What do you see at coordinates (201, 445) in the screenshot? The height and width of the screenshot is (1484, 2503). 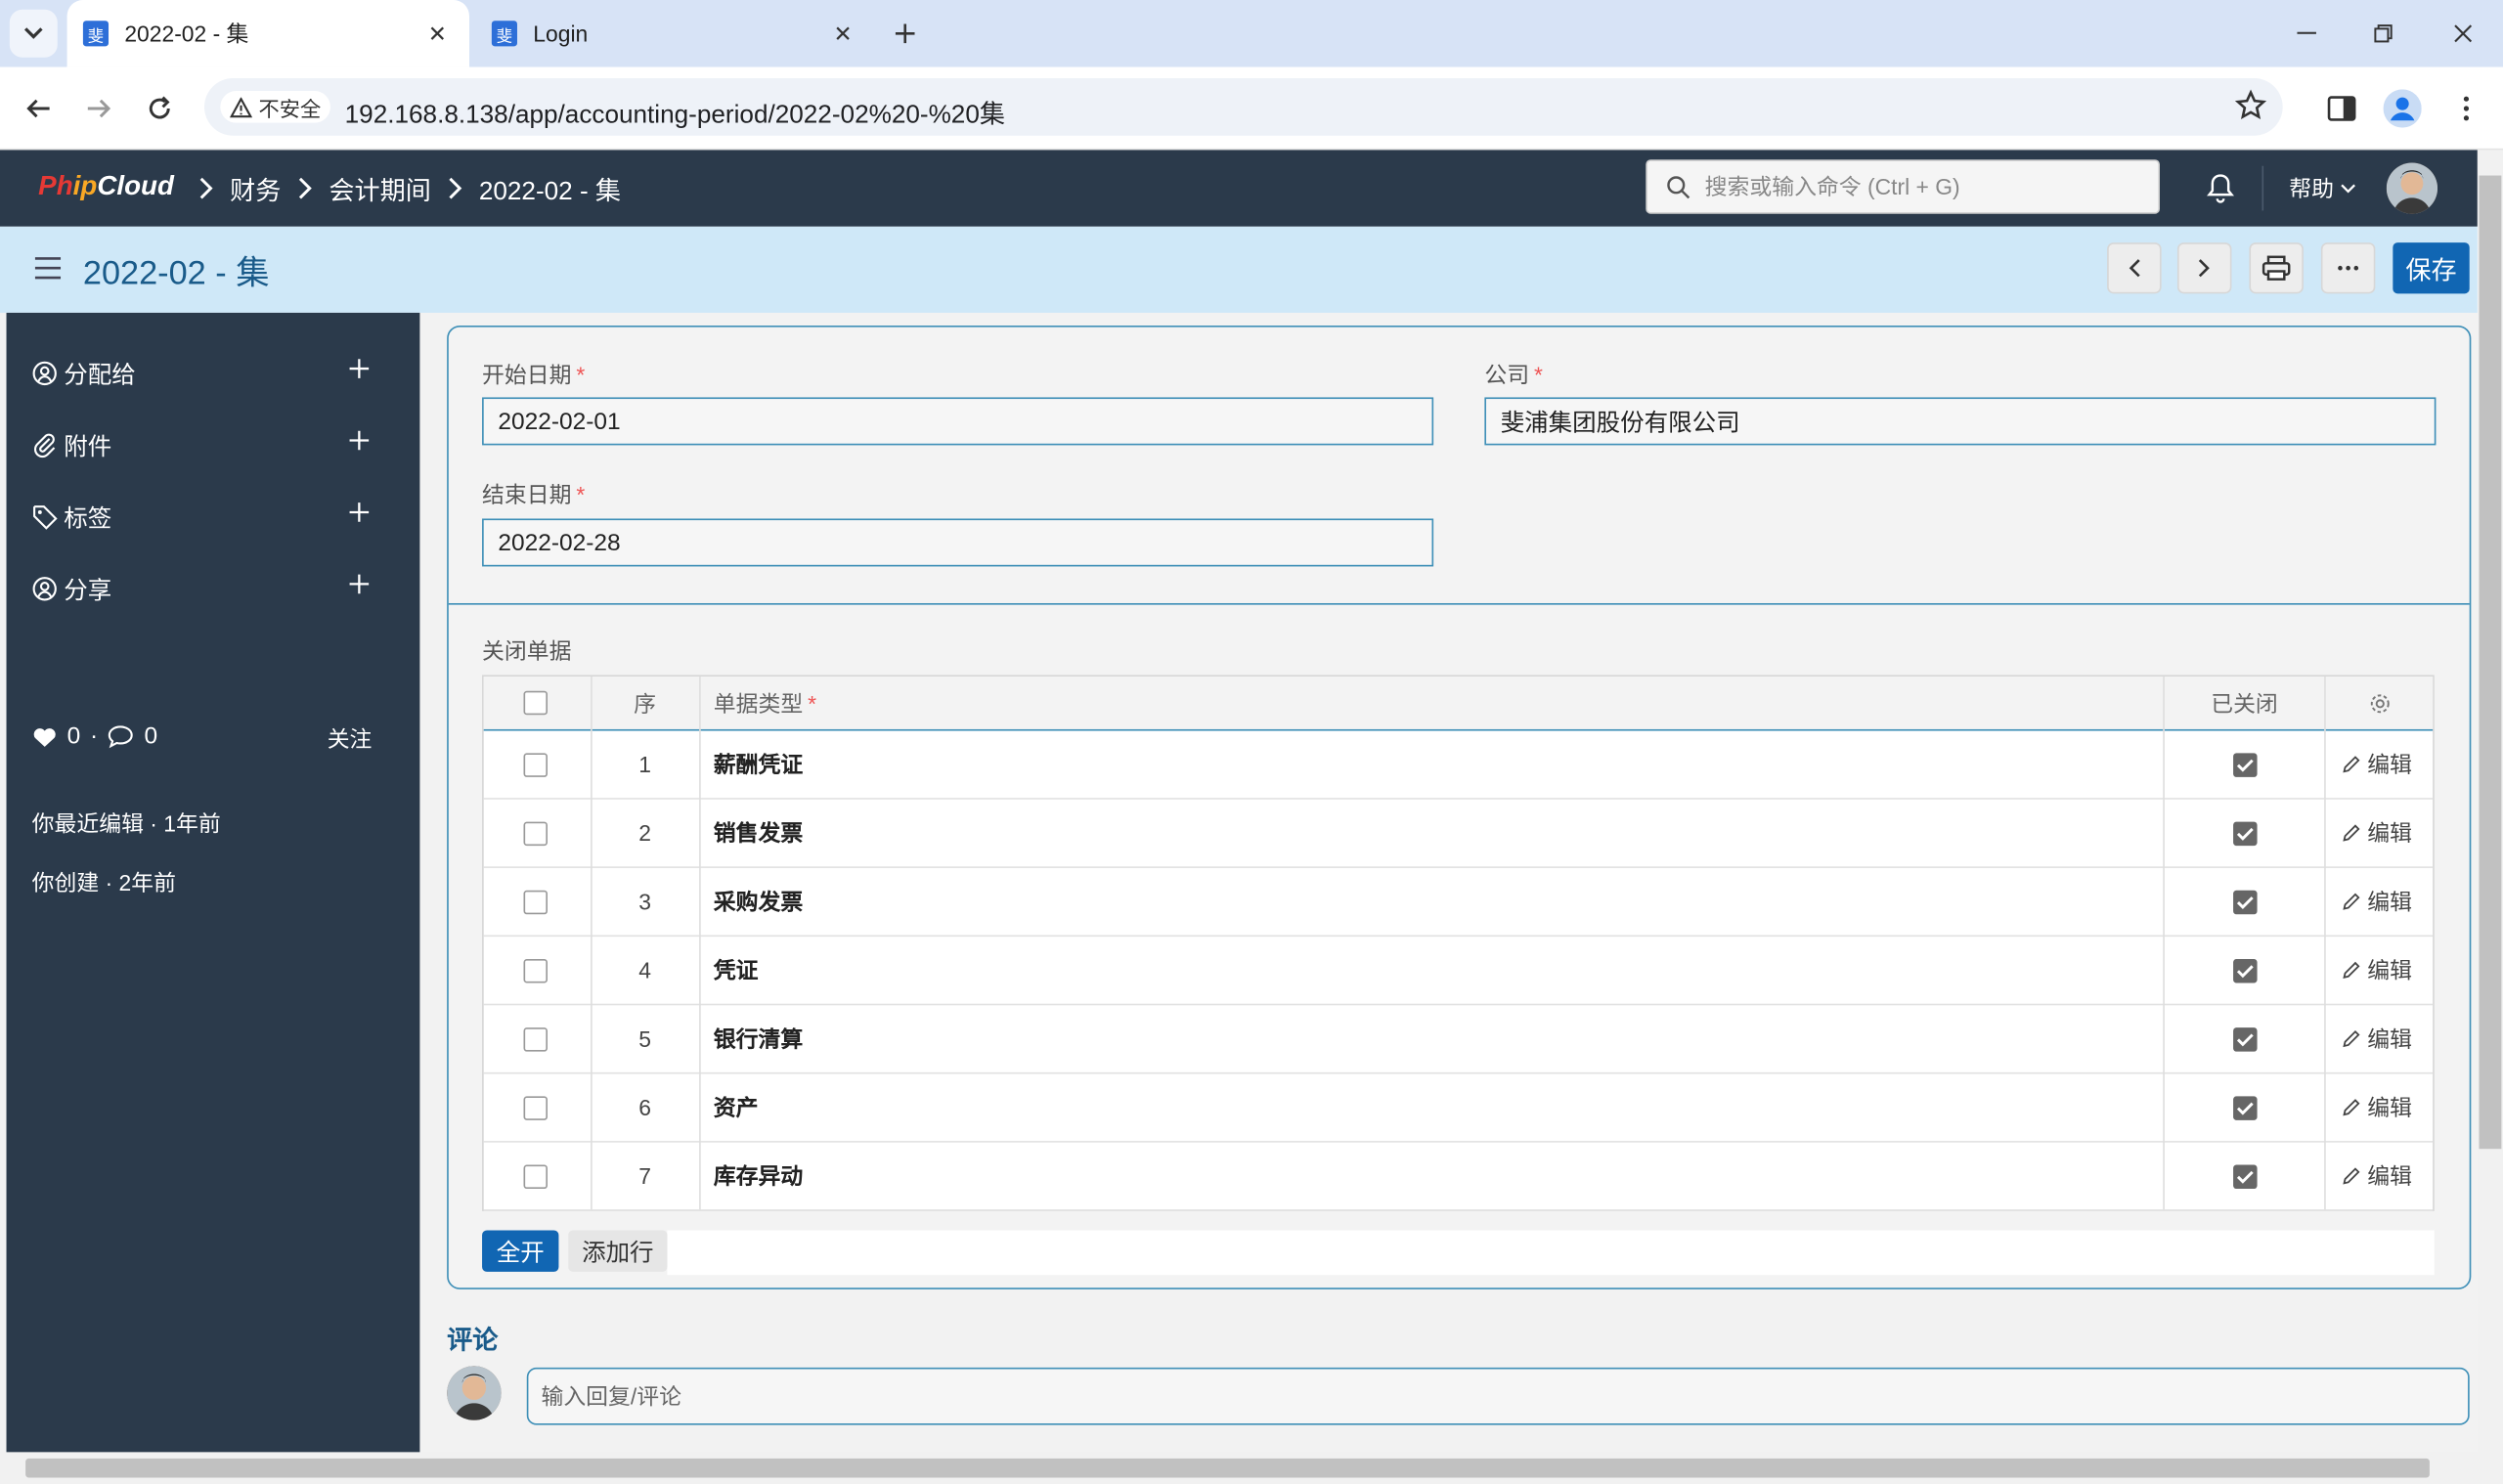 I see `sidebar-item-attachment: 附件` at bounding box center [201, 445].